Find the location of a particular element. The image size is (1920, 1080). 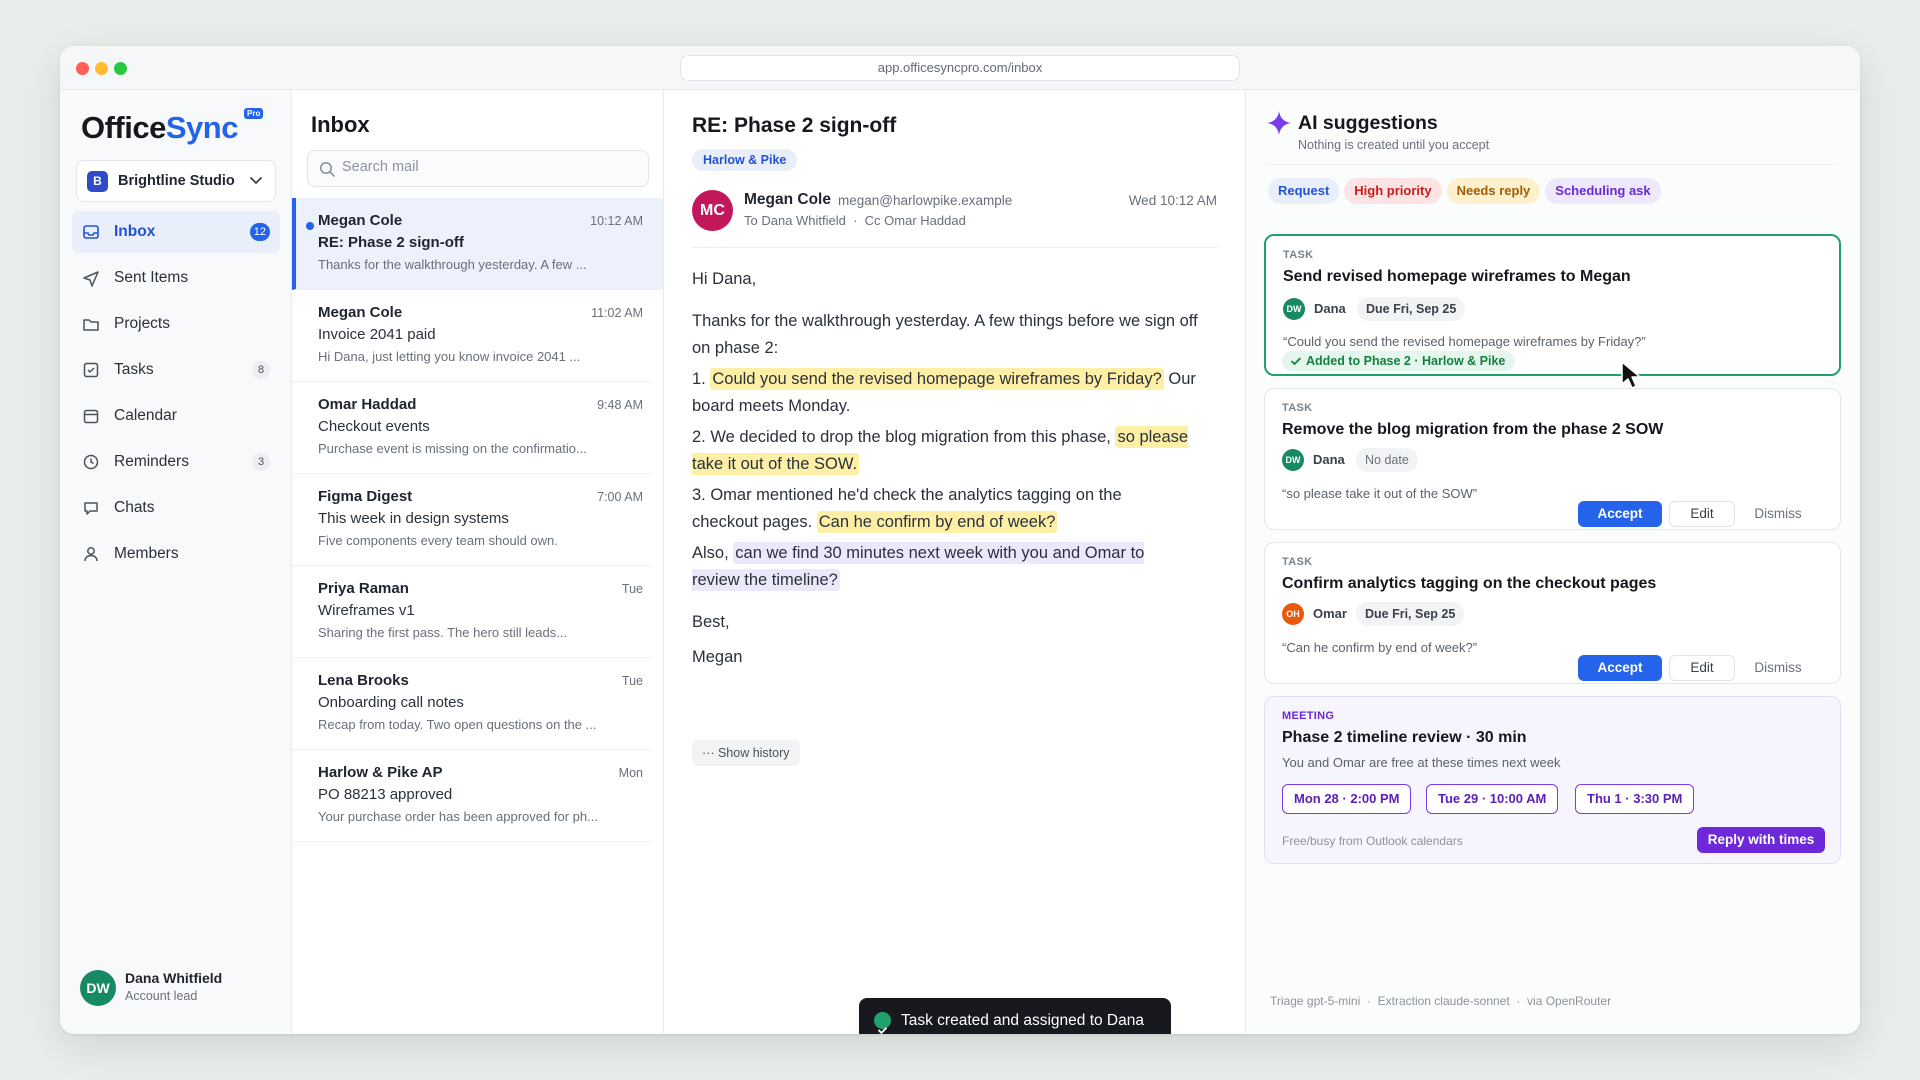

nav-item-inbox: Inbox 12 is located at coordinates (176, 232).